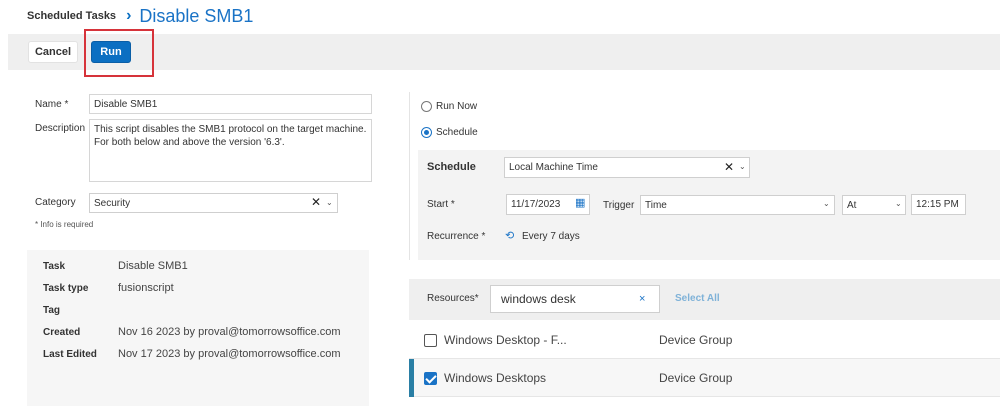  I want to click on summary-type-value: fusionscript, so click(146, 288).